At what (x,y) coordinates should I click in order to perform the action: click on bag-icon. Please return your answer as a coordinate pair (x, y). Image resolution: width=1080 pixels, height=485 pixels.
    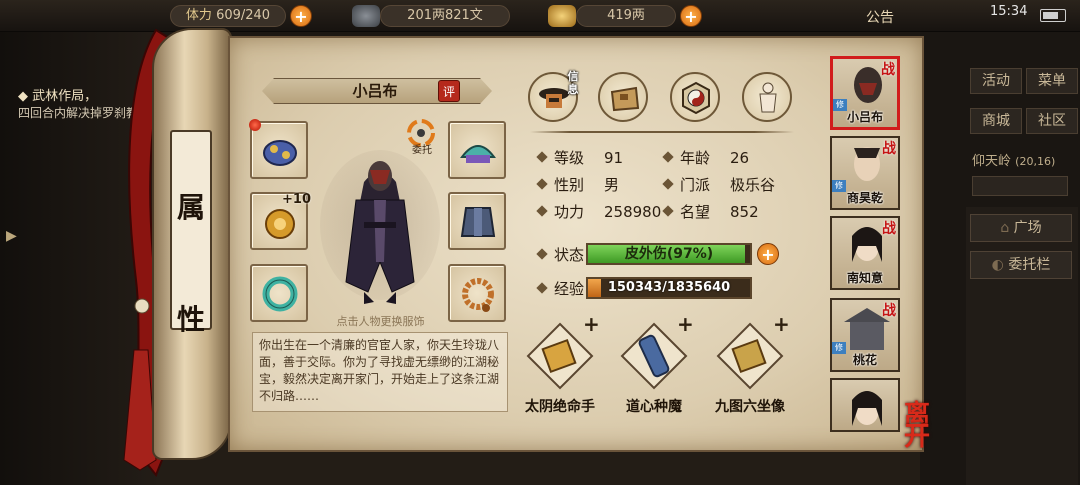
    Looking at the image, I should click on (625, 99).